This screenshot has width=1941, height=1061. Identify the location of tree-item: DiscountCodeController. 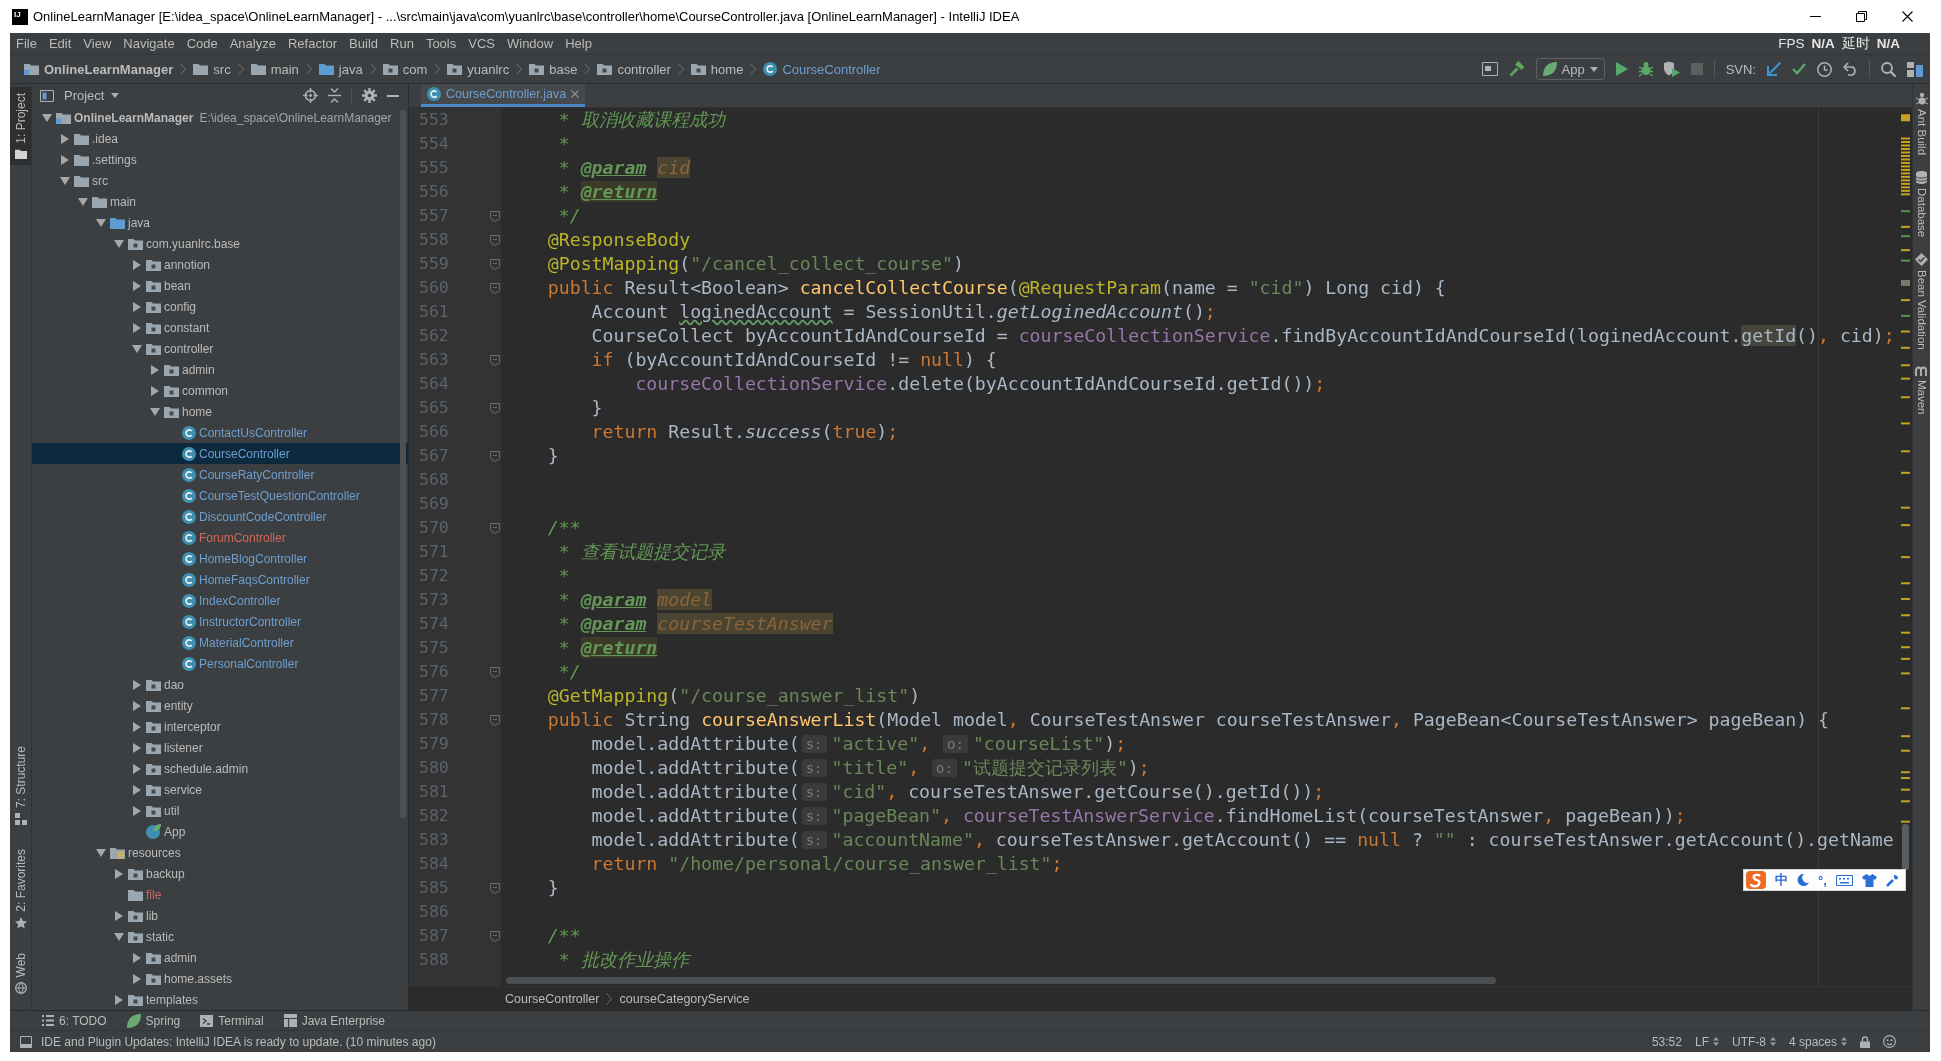
(220, 516).